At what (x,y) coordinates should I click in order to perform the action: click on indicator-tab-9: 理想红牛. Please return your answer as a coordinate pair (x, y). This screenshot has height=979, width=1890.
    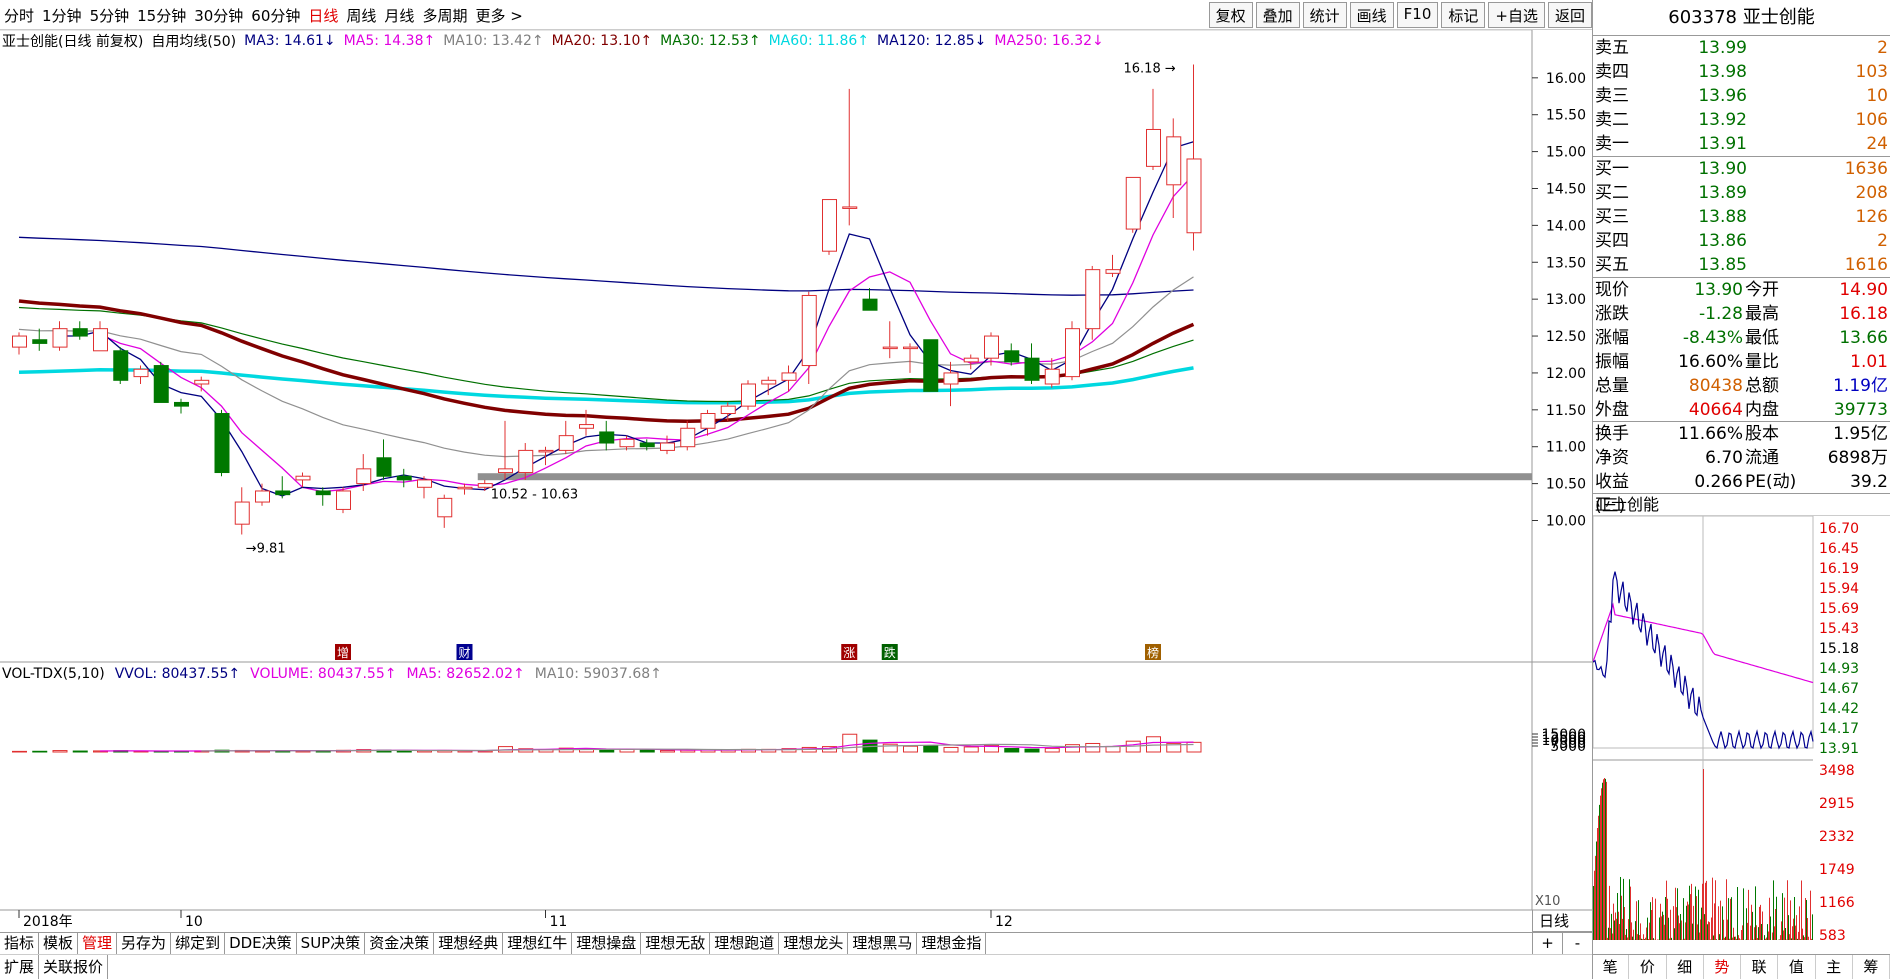
    Looking at the image, I should click on (538, 943).